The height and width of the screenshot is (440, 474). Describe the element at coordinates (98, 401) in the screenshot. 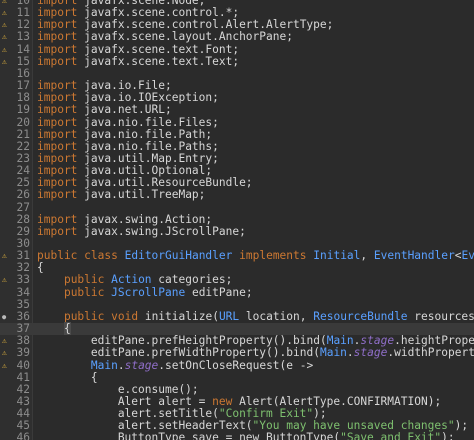

I see `code-token: Alert` at that location.